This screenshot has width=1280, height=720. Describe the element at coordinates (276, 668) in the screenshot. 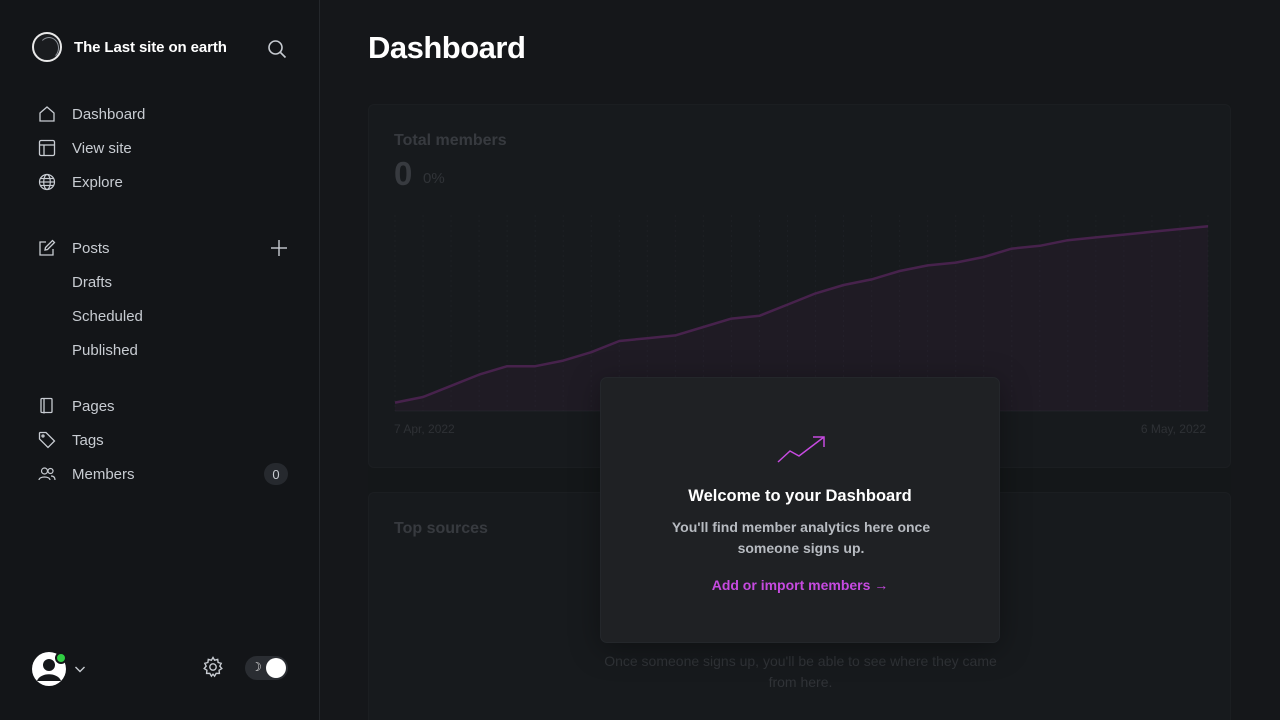

I see `toggle-knob` at that location.